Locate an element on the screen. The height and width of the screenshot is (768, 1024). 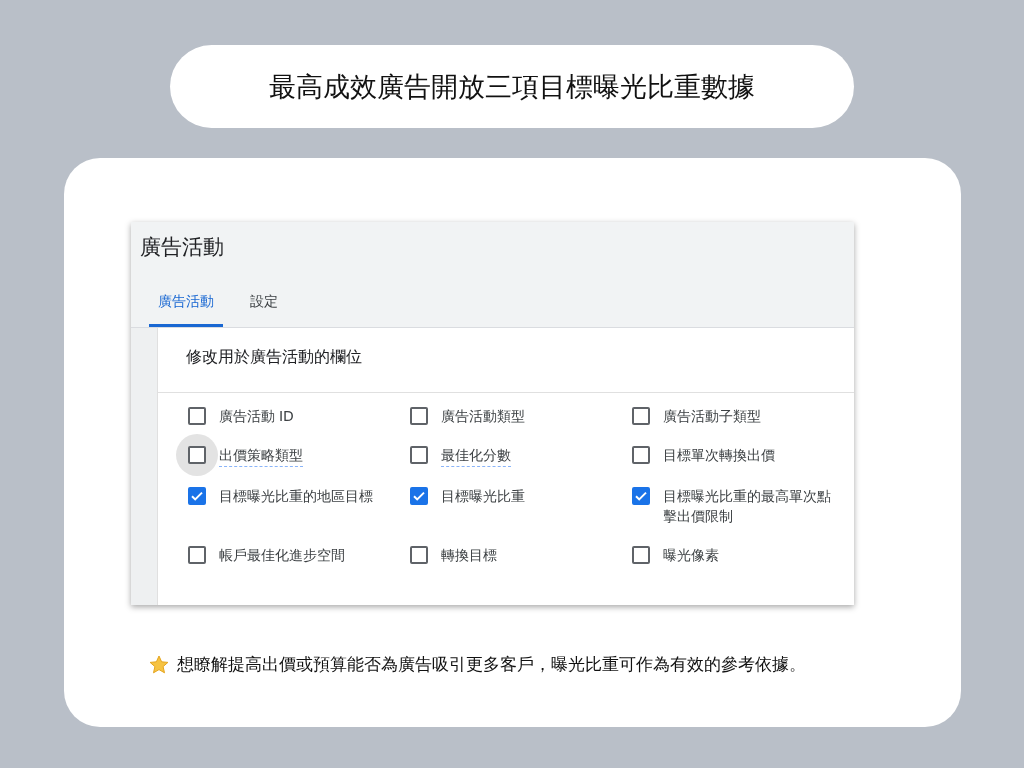
field-label: 廣告活動子類型 is located at coordinates (711, 416).